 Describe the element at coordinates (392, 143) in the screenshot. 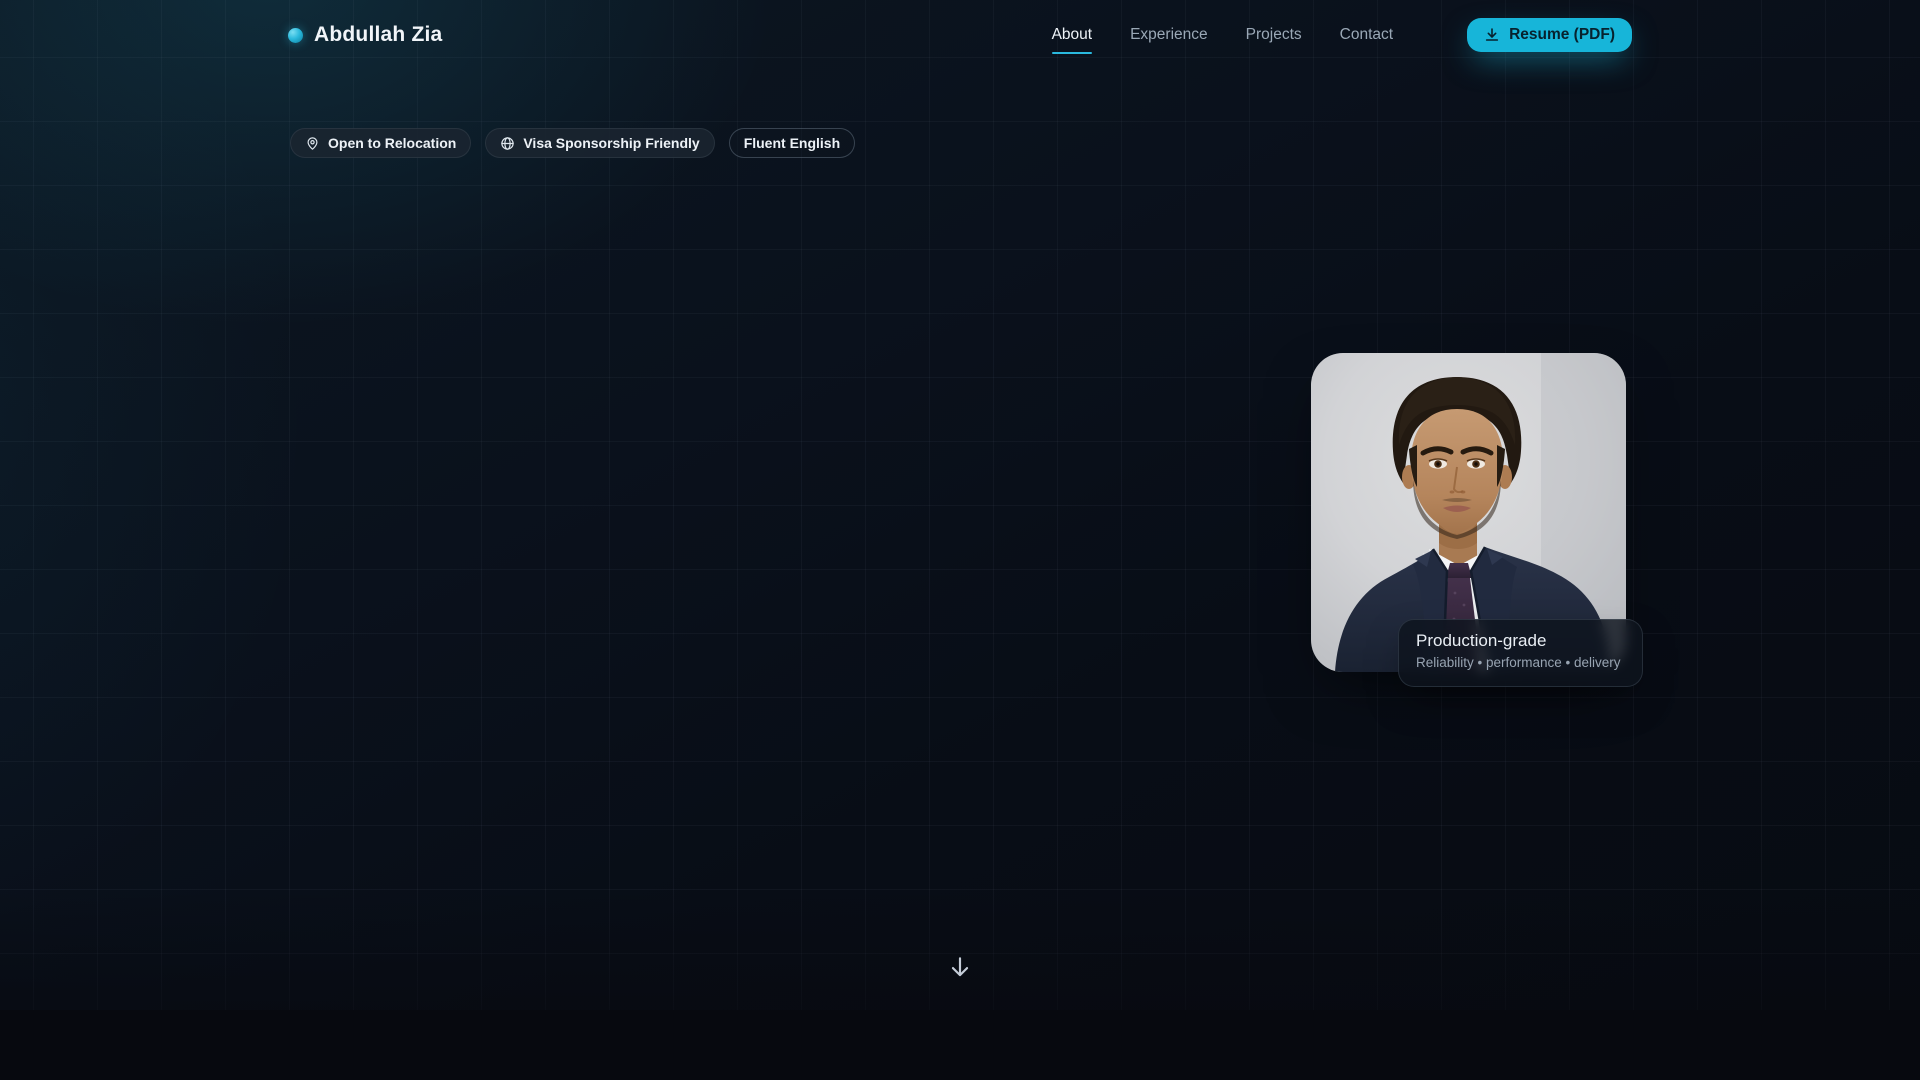

I see `badge-label: Open to Relocation` at that location.